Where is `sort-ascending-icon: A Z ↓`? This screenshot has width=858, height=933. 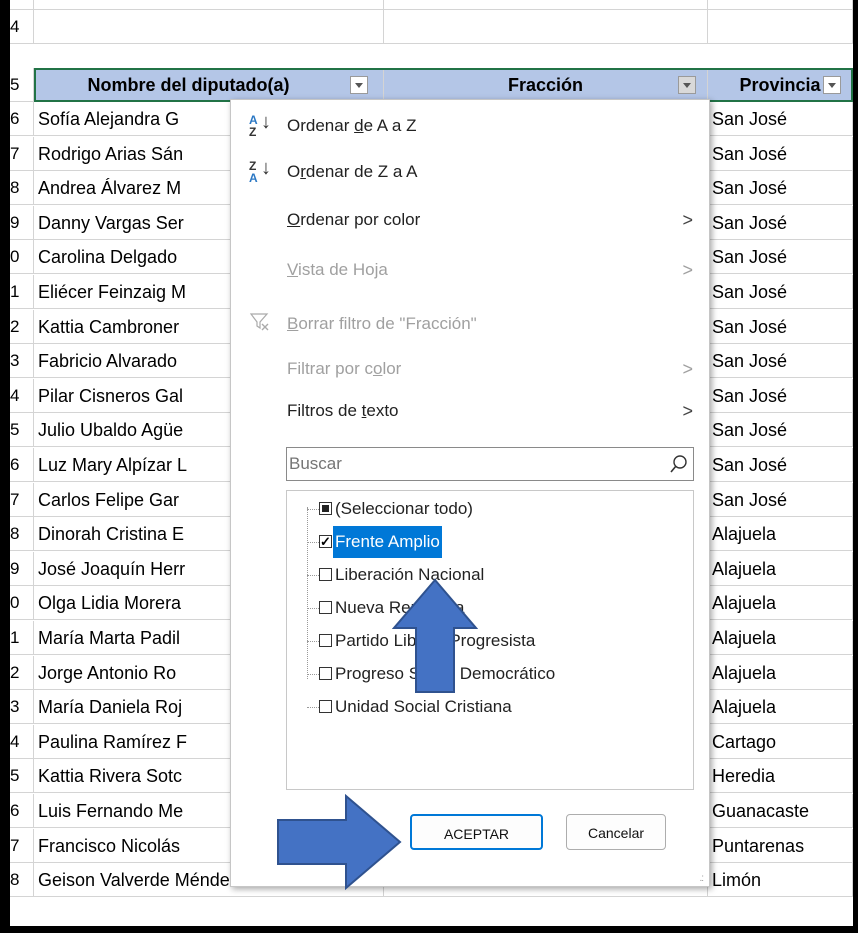
sort-ascending-icon: A Z ↓ is located at coordinates (260, 125).